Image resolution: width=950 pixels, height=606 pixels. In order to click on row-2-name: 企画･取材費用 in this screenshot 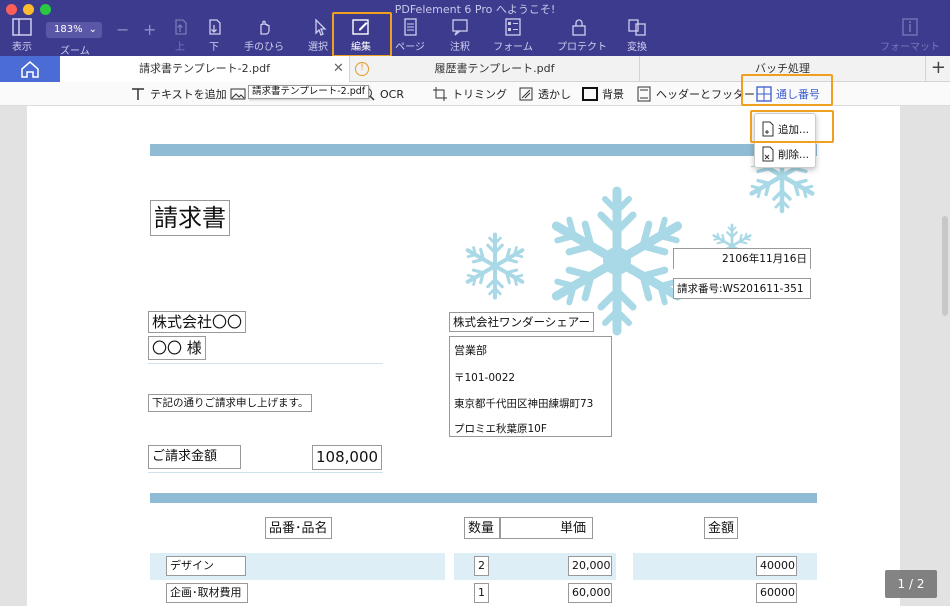, I will do `click(207, 593)`.